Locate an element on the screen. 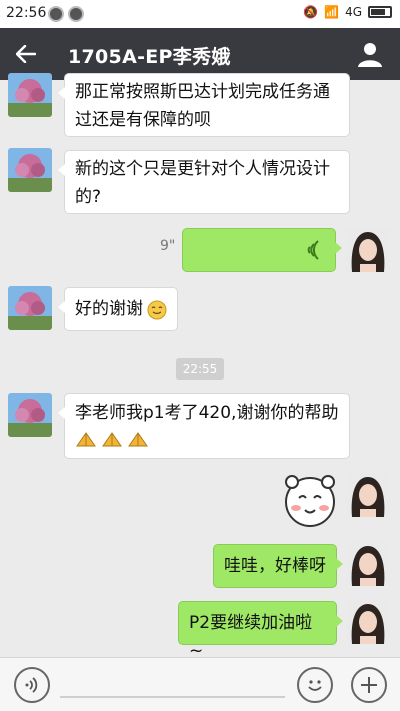 The width and height of the screenshot is (400, 711). message-bubble: 李老师我p1考了420,谢谢你的帮助 is located at coordinates (204, 426).